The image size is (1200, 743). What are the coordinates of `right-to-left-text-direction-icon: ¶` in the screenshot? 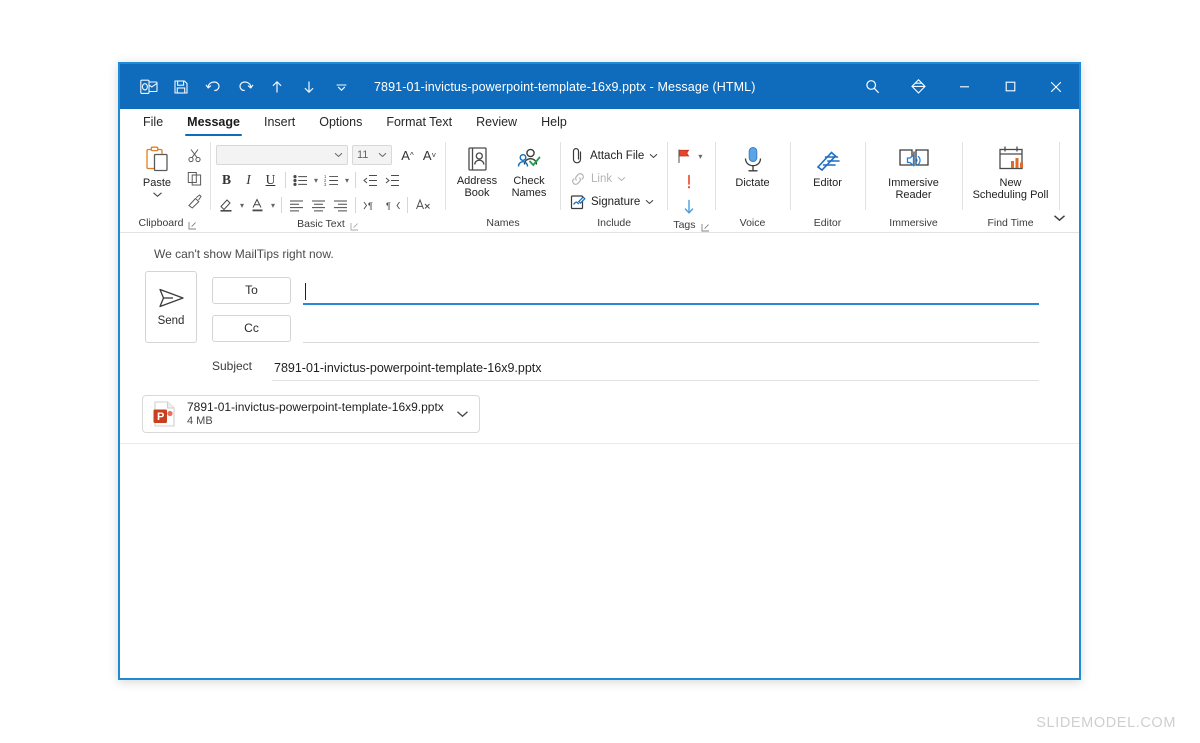 It's located at (392, 205).